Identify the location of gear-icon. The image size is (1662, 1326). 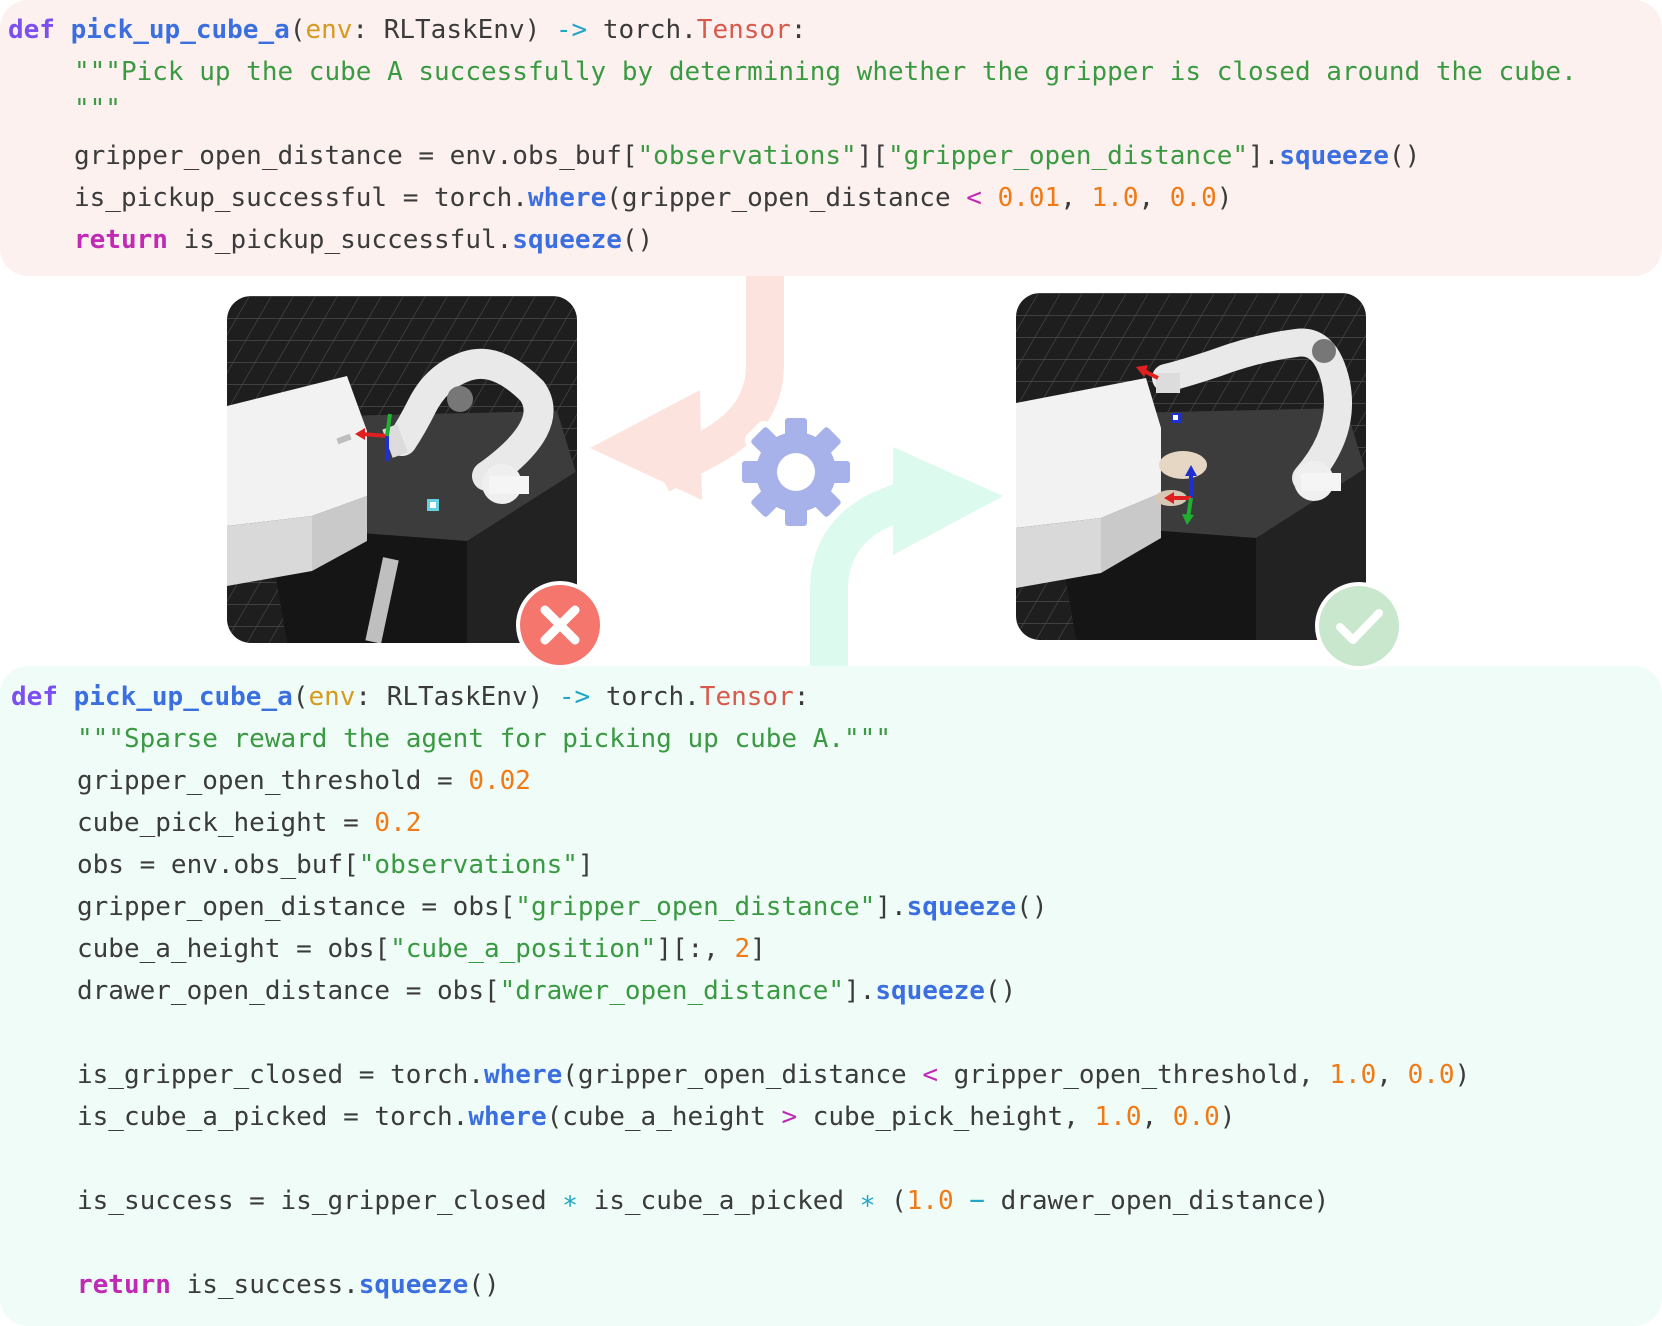
(796, 472).